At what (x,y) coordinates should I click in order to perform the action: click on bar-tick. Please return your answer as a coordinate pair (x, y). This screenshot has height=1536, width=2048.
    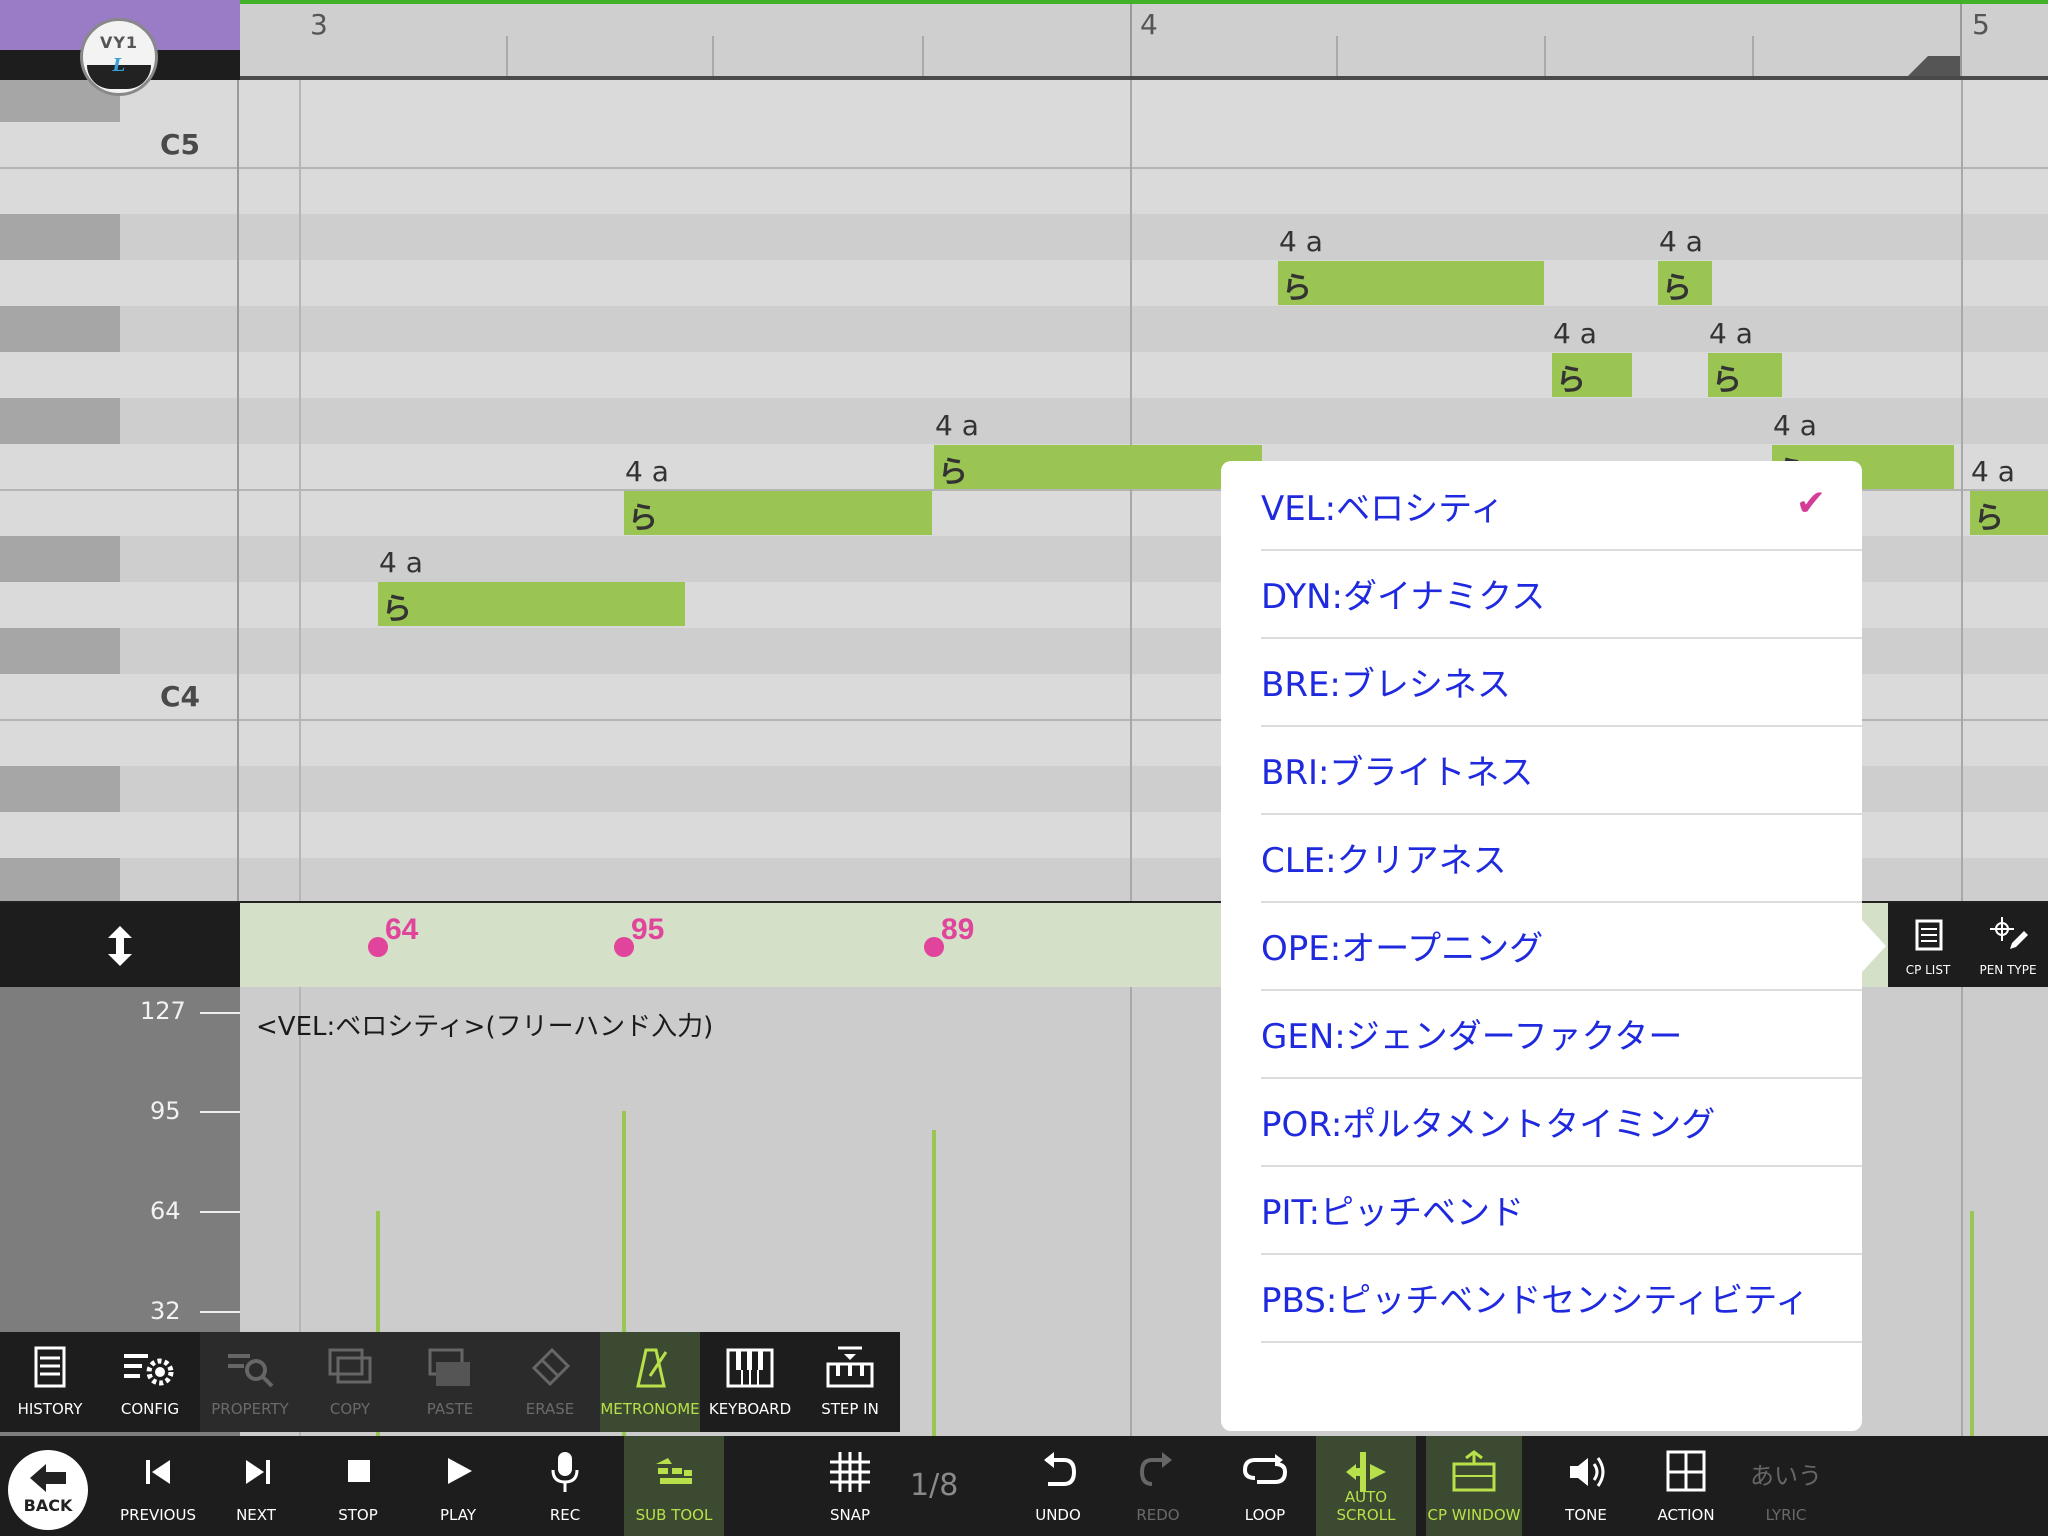
    Looking at the image, I should click on (1961, 38).